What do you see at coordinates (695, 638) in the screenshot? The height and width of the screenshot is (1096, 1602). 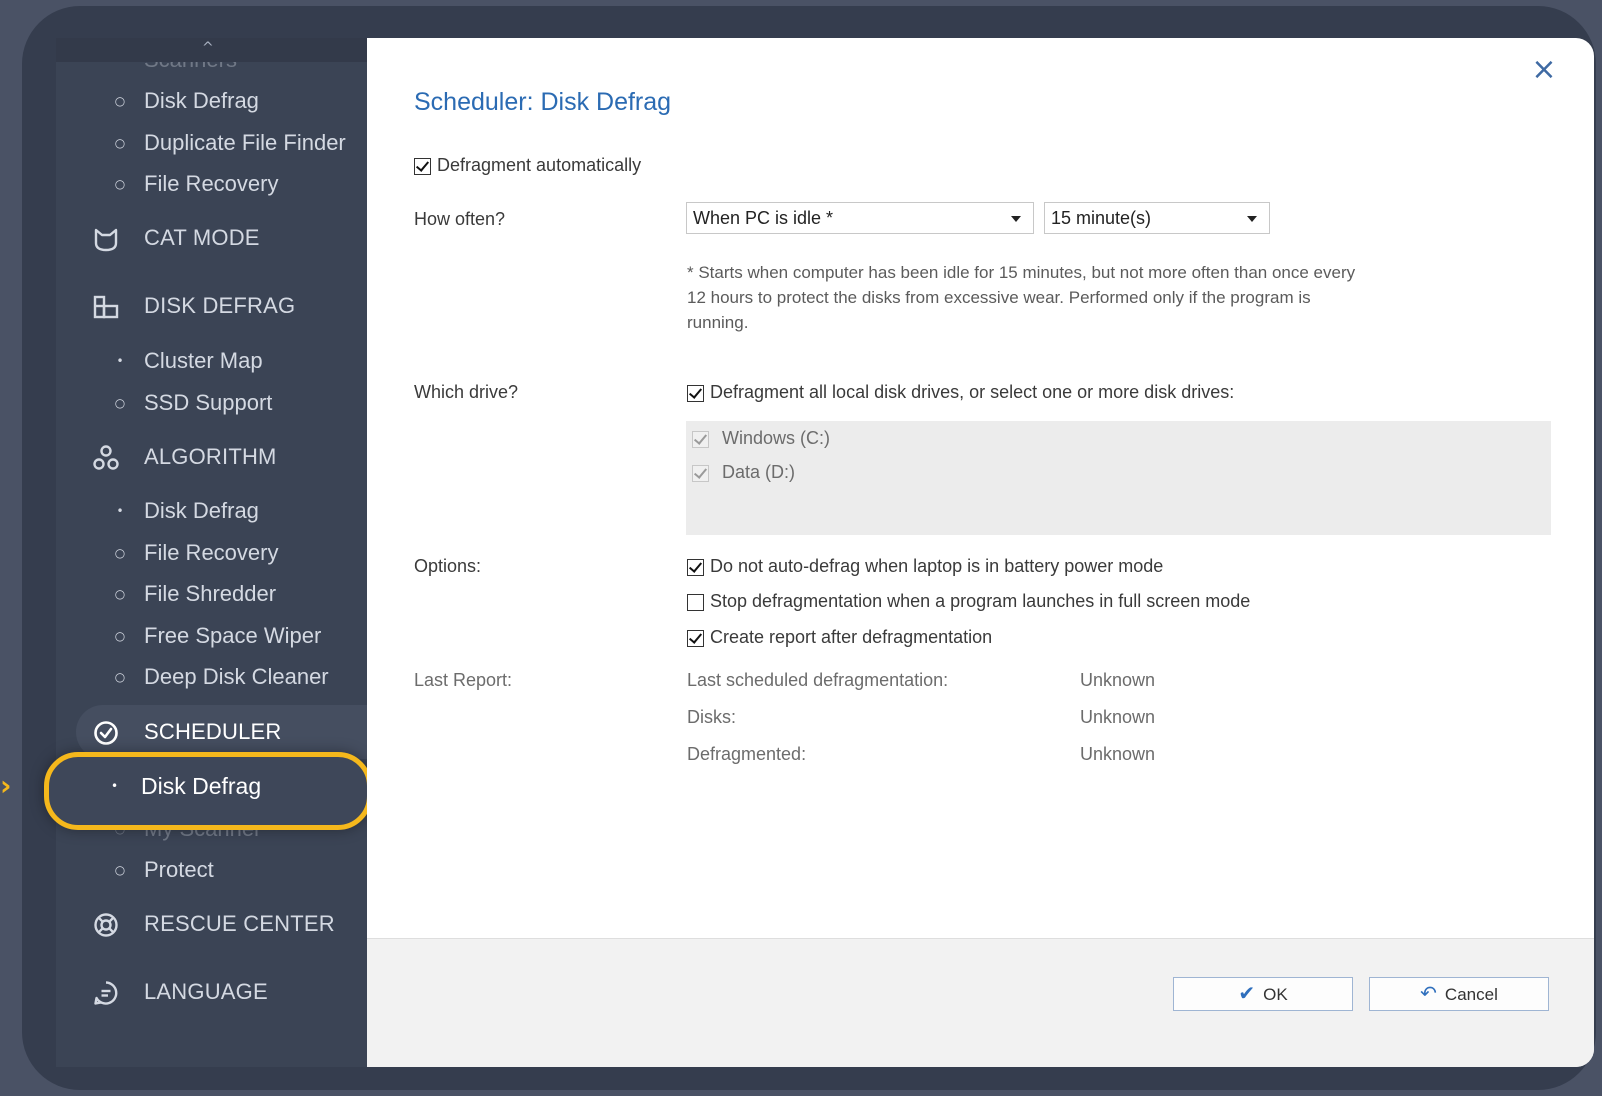 I see `create-report-checkbox` at bounding box center [695, 638].